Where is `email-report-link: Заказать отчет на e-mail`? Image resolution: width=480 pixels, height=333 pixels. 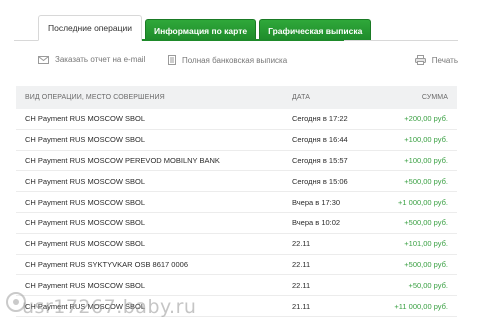
email-report-link: Заказать отчет на e-mail is located at coordinates (91, 59).